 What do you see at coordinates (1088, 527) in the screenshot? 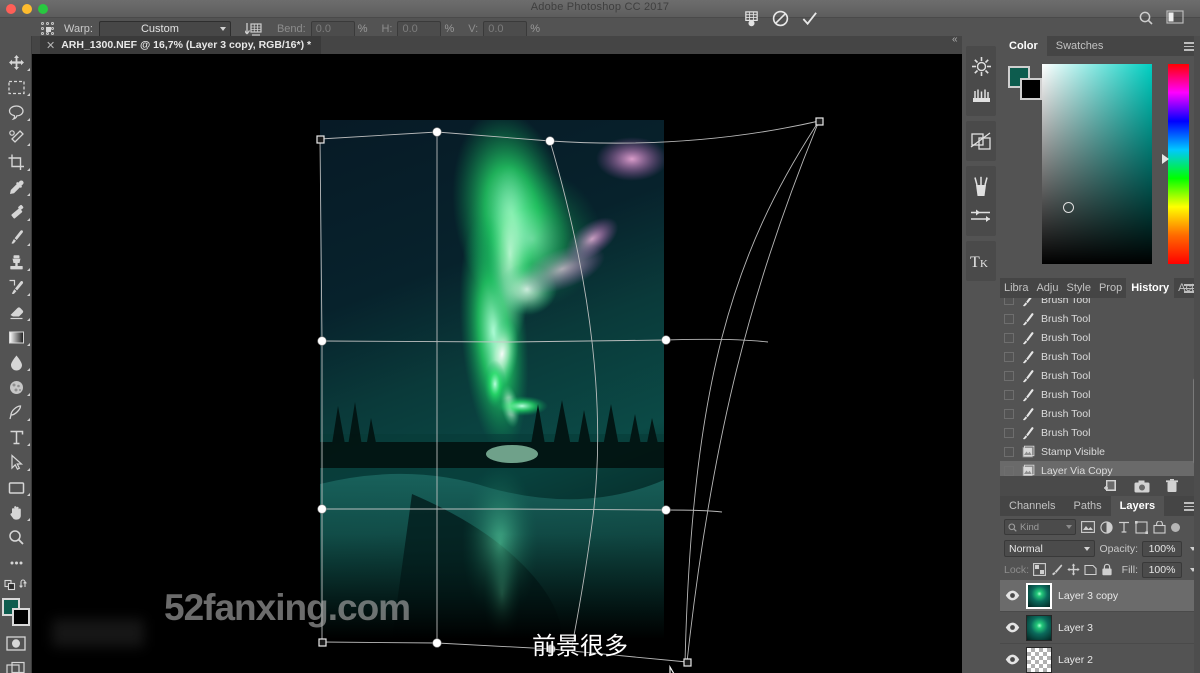
I see `image-icon` at bounding box center [1088, 527].